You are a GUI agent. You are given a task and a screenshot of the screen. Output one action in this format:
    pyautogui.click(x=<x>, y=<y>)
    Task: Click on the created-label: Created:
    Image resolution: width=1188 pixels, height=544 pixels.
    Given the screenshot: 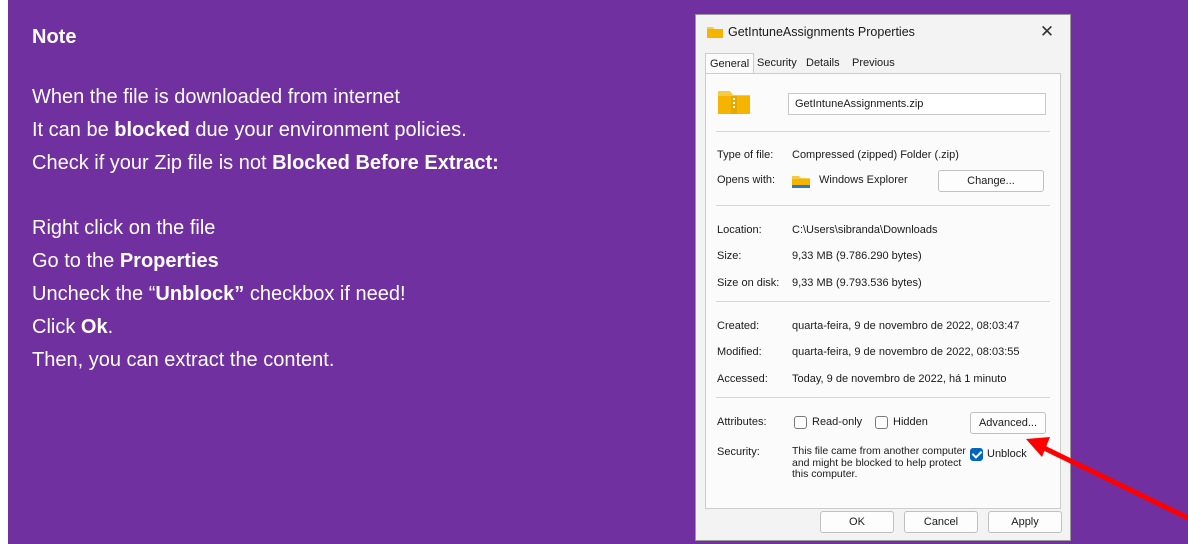 What is the action you would take?
    pyautogui.click(x=738, y=326)
    